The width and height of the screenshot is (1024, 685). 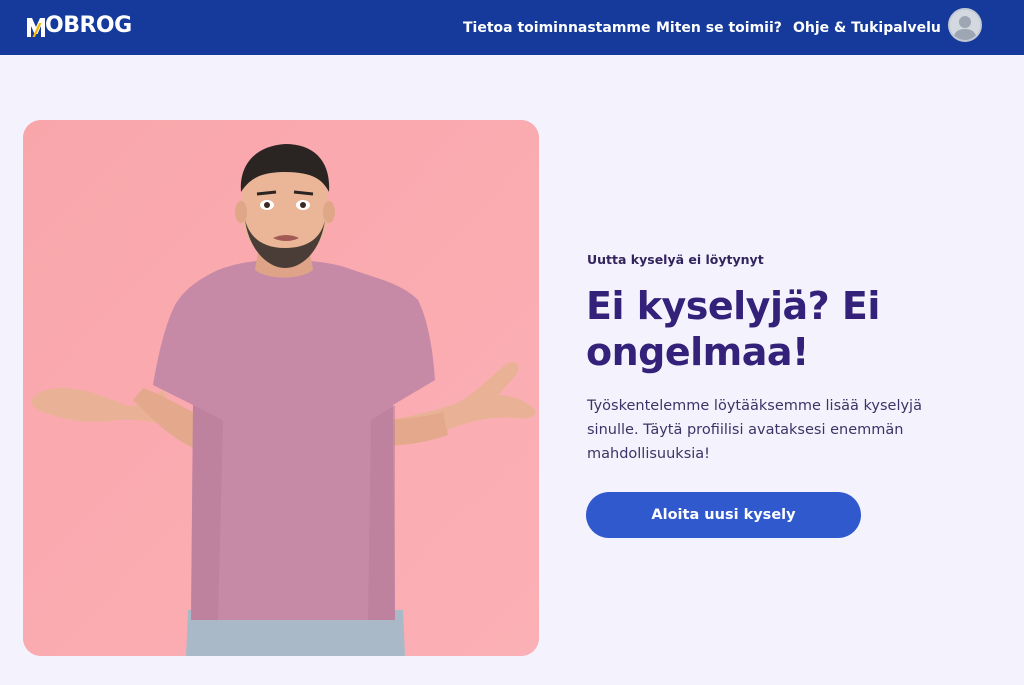 What do you see at coordinates (766, 329) in the screenshot?
I see `page-title: Ei kyselyjä? Ei ongelmaa!` at bounding box center [766, 329].